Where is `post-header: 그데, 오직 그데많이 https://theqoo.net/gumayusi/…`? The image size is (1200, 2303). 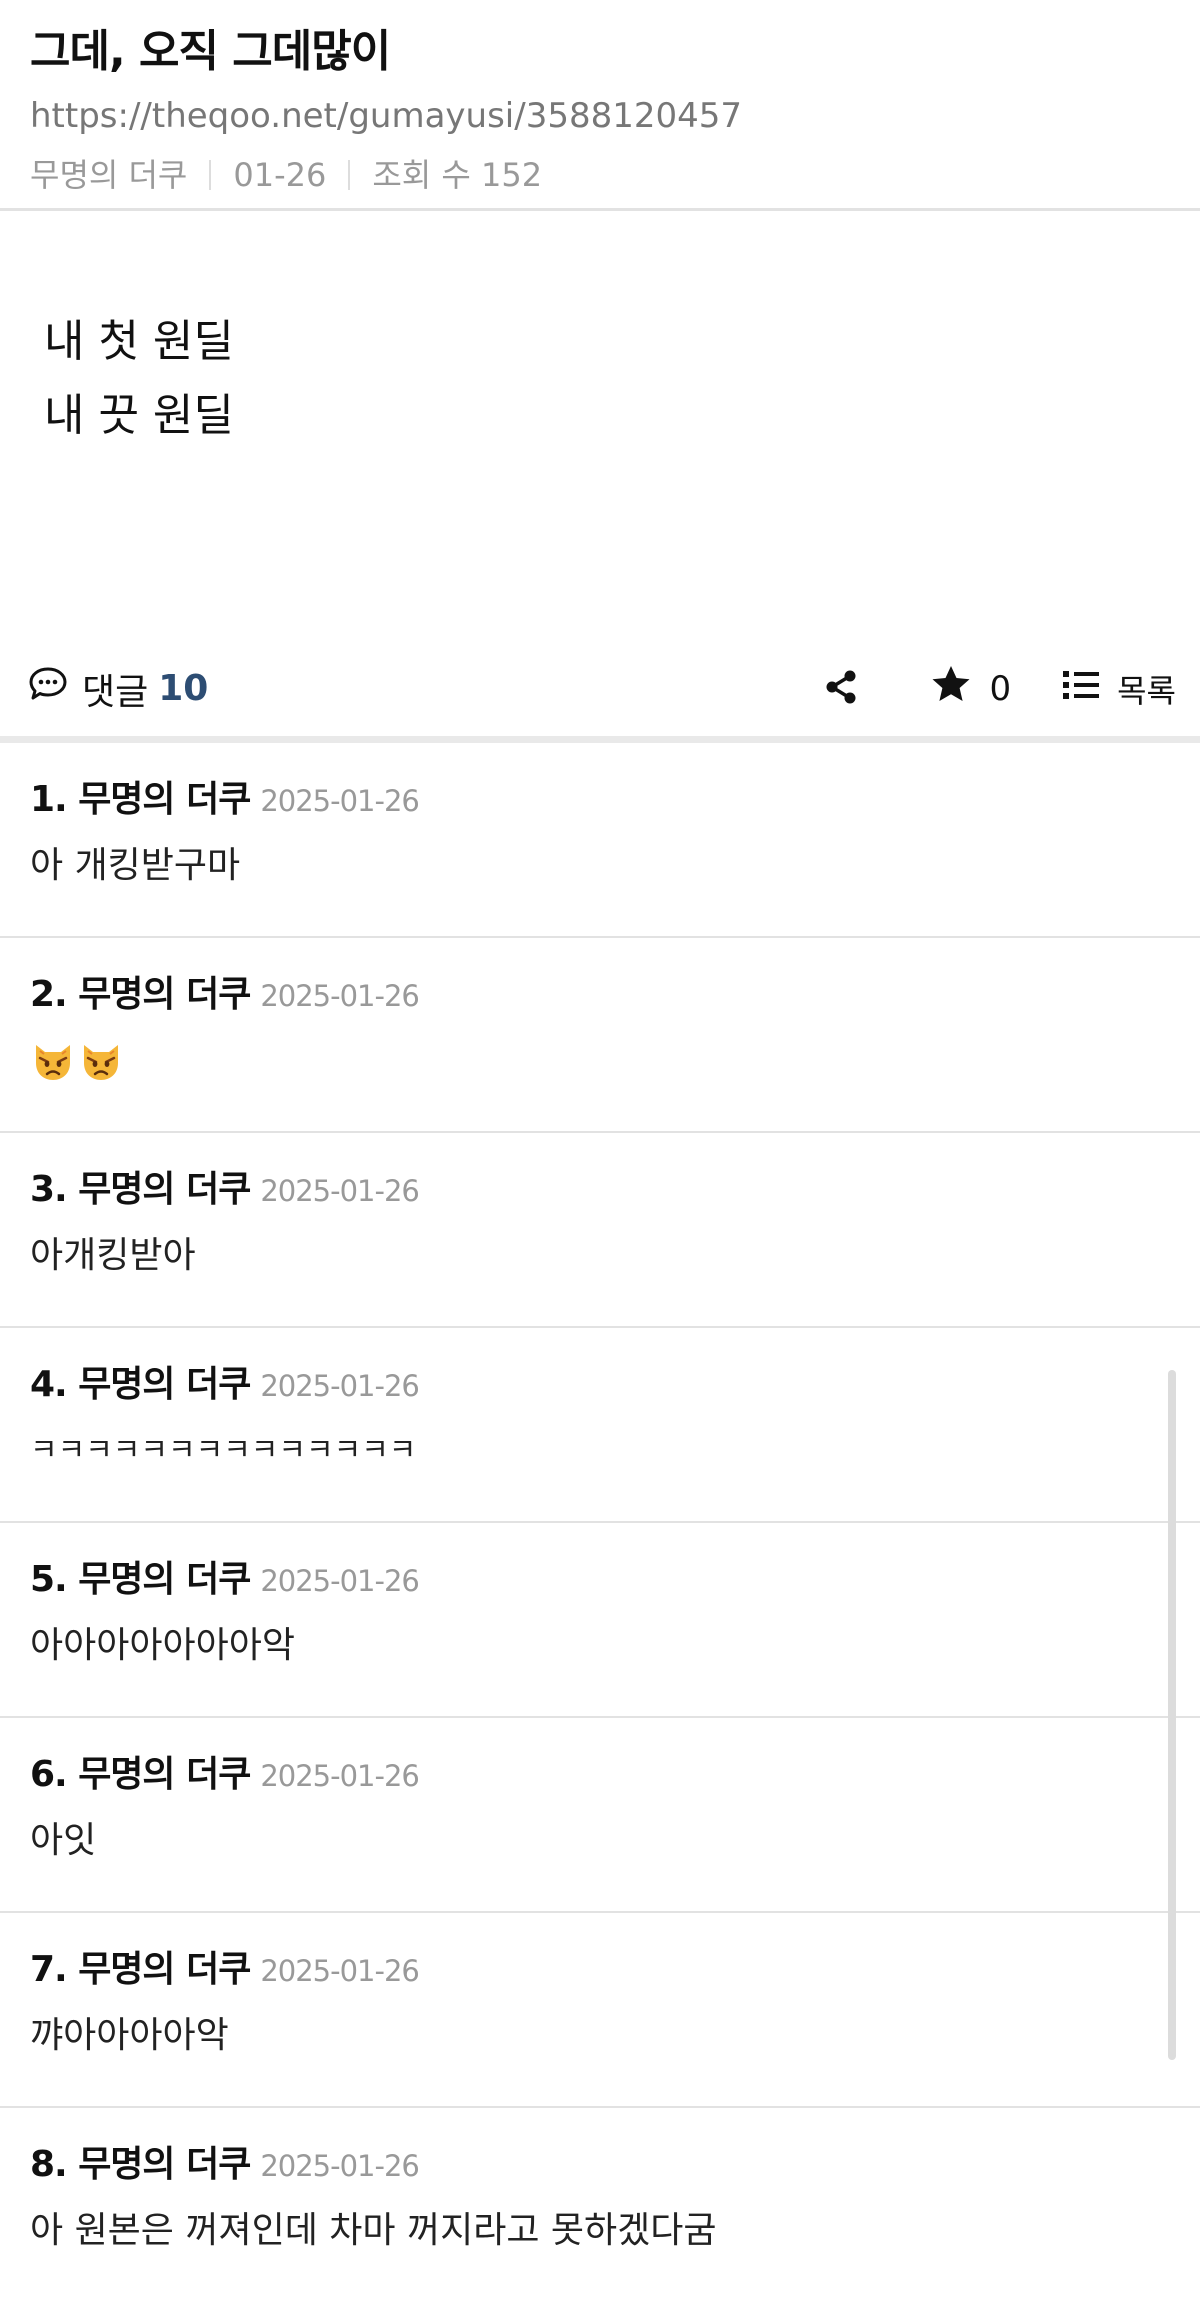 post-header: 그데, 오직 그데많이 https://theqoo.net/gumayusi/… is located at coordinates (600, 105).